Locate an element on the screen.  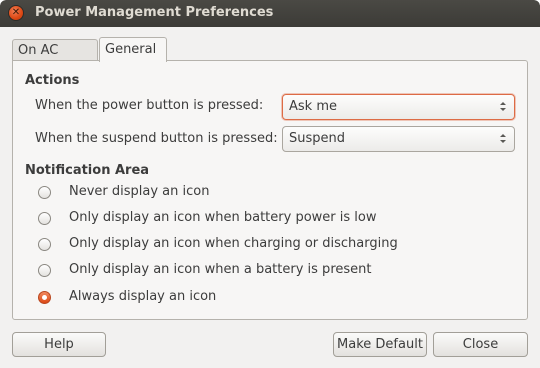
suspend-button-action-select: Suspend is located at coordinates (398, 139).